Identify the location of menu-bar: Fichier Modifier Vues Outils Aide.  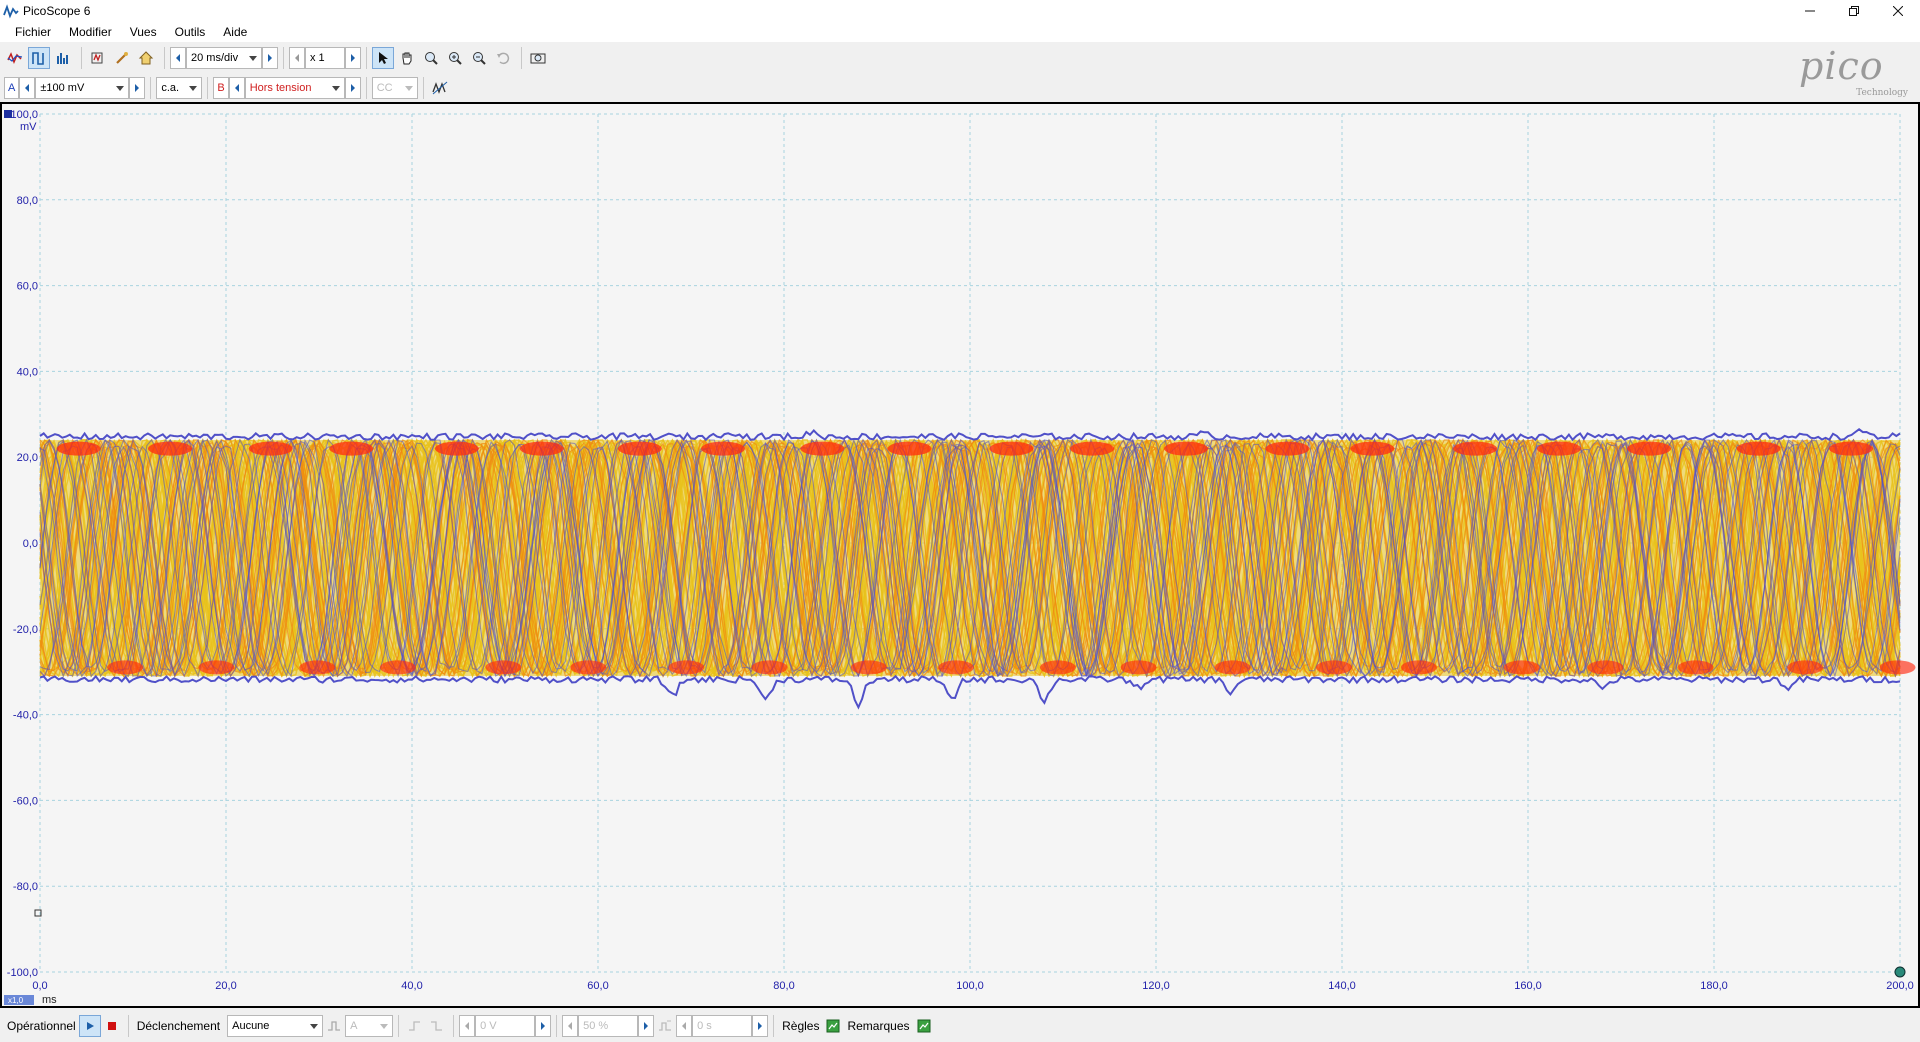
(960, 32).